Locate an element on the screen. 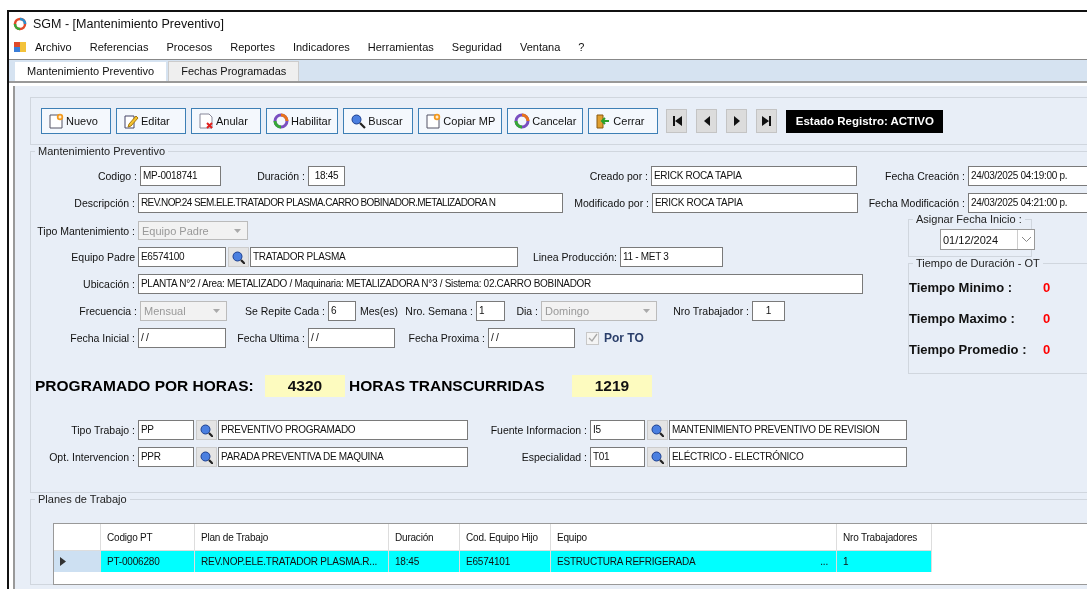  stat-label: Tiempo Maximo : is located at coordinates (962, 318).